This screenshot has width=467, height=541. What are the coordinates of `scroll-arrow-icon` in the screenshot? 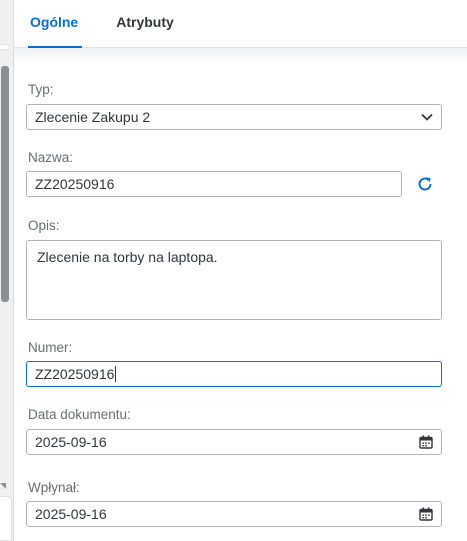 It's located at (3, 486).